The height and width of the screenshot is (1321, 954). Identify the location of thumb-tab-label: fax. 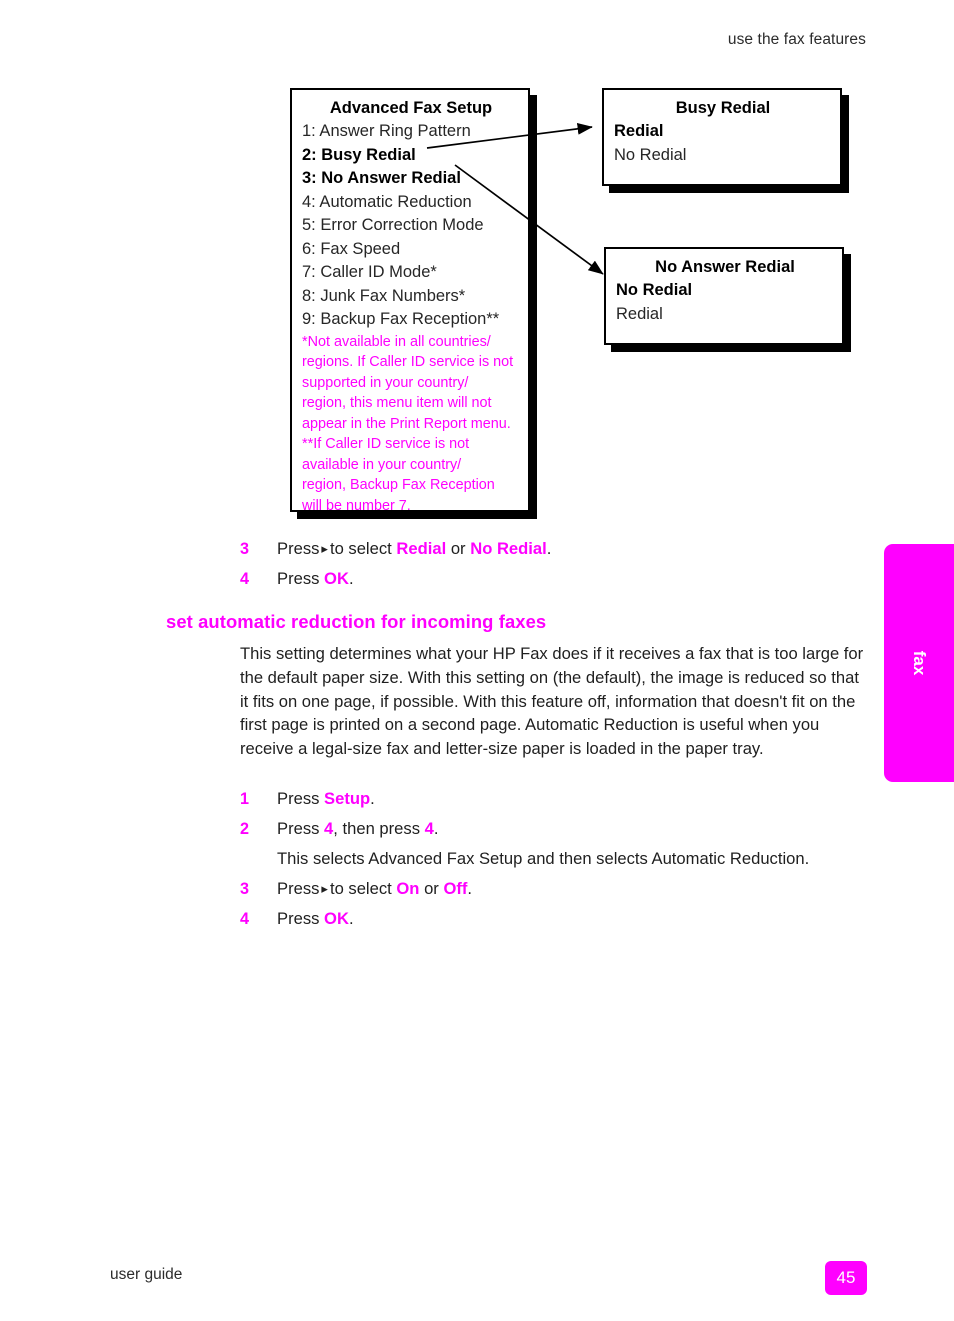
(919, 663).